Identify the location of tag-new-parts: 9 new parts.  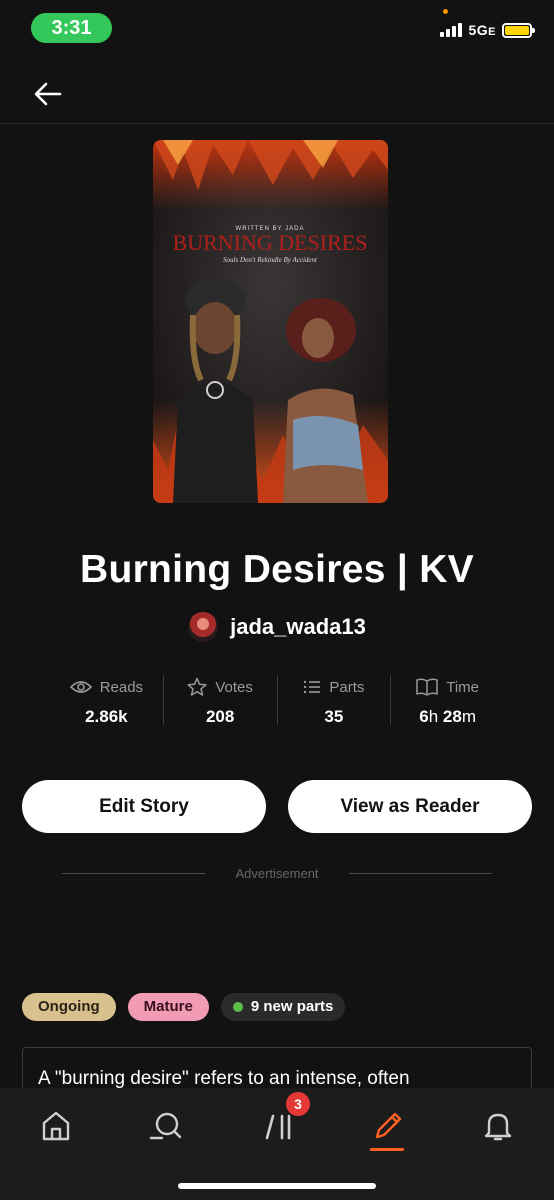
(283, 1007).